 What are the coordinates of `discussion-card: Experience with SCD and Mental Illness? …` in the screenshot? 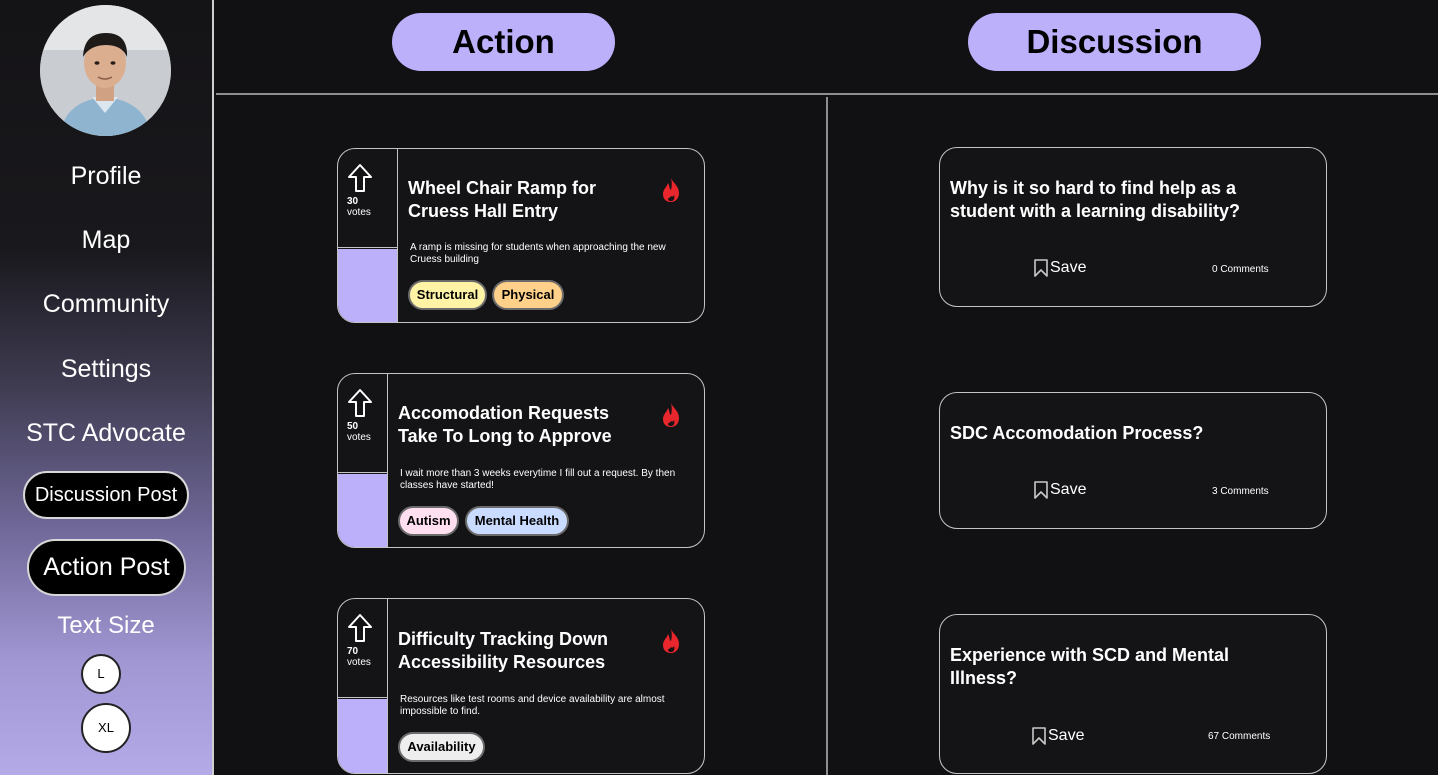 It's located at (1133, 694).